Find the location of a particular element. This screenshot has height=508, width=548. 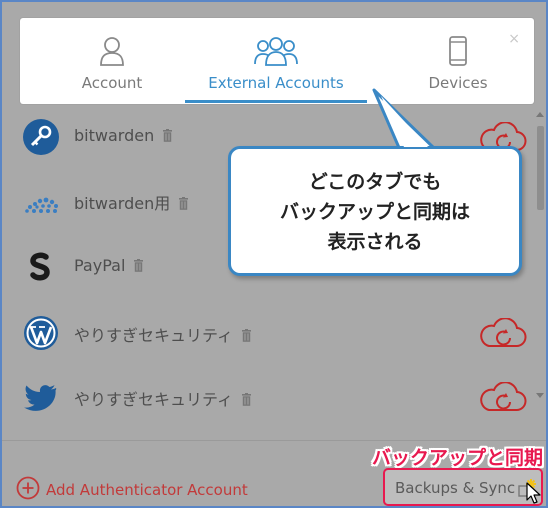

callout-line: 表示される is located at coordinates (375, 242).